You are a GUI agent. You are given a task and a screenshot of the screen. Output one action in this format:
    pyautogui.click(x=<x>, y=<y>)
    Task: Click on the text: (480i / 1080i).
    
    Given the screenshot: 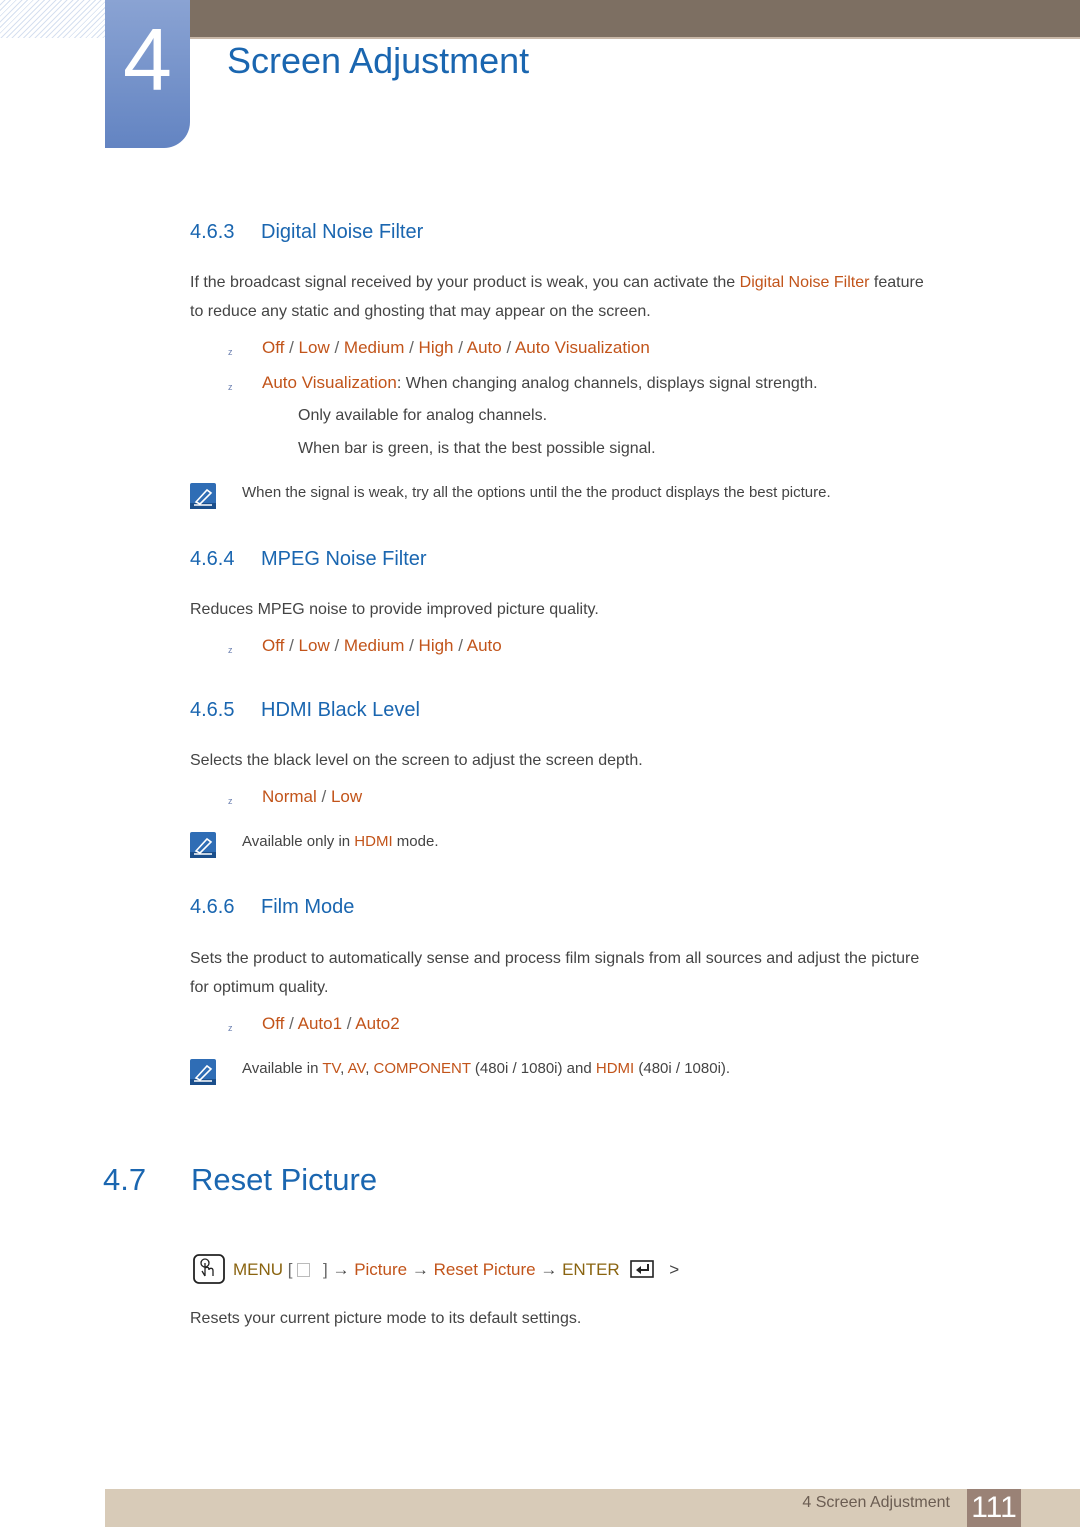 What is the action you would take?
    pyautogui.click(x=682, y=1068)
    